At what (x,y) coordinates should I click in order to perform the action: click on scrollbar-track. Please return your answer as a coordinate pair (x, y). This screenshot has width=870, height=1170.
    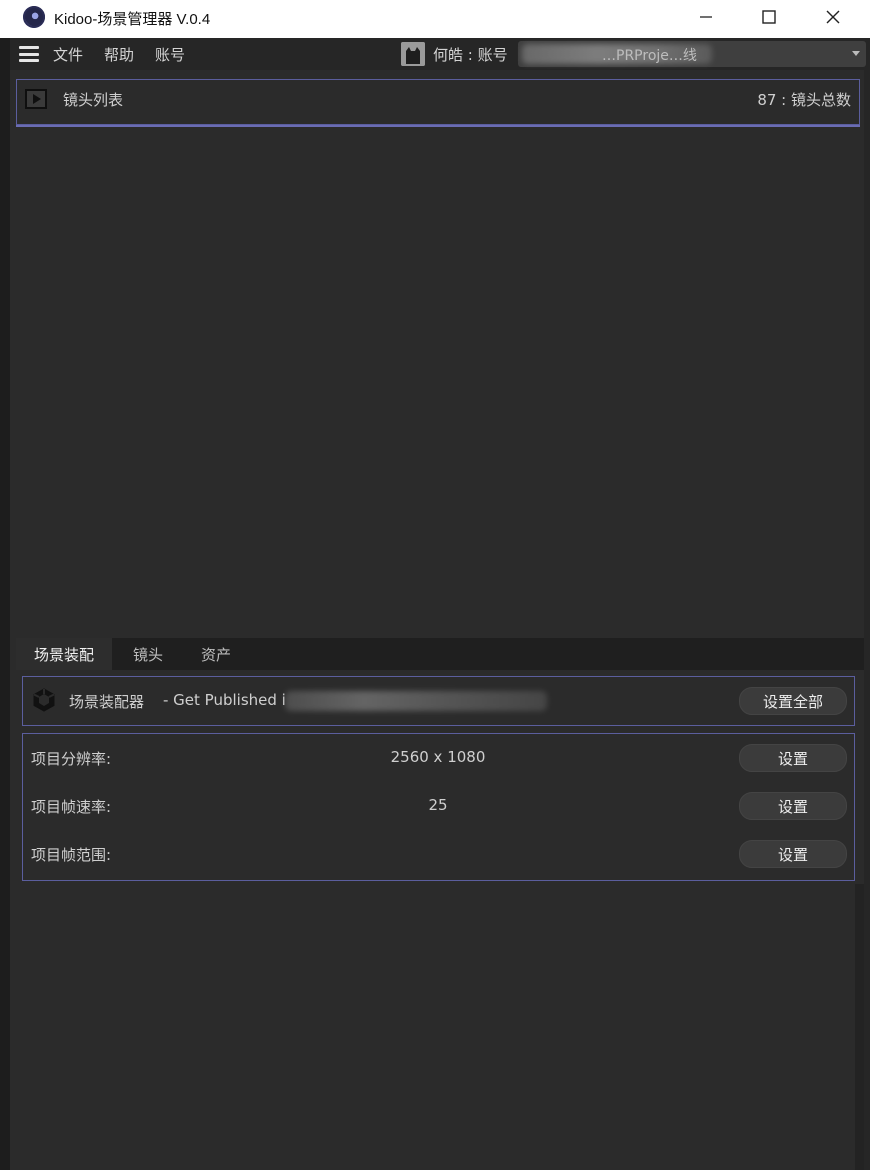
    Looking at the image, I should click on (859, 1027).